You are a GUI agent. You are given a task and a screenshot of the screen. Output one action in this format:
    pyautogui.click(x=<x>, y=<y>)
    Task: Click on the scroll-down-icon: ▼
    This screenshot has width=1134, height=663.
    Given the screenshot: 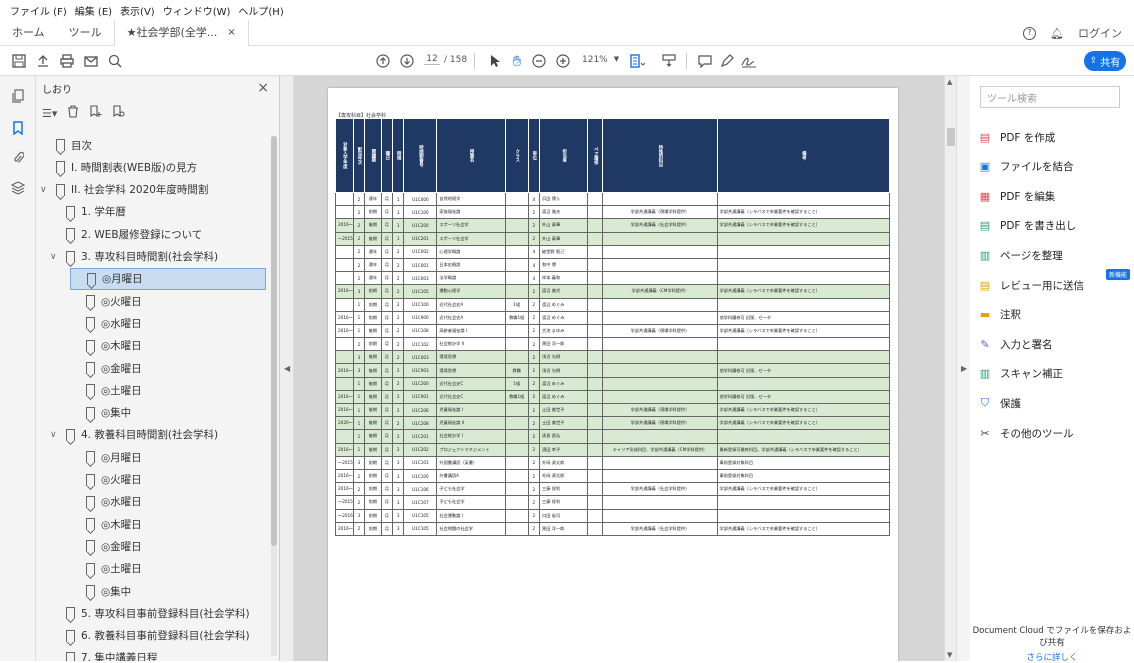 What is the action you would take?
    pyautogui.click(x=949, y=655)
    